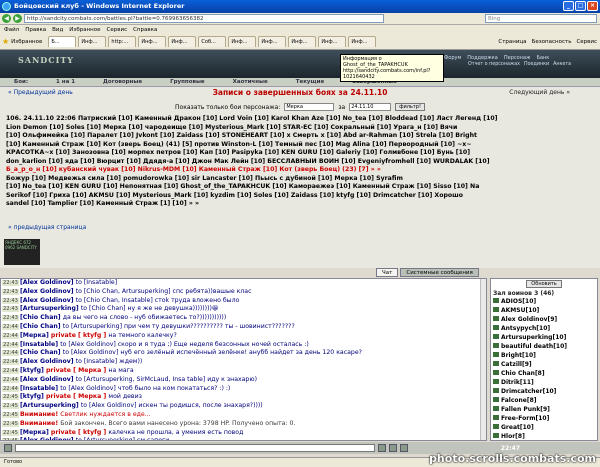 The image size is (600, 467). I want to click on maximize-button: □, so click(580, 6).